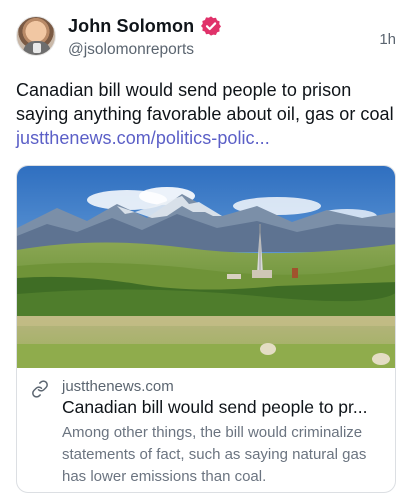 The width and height of the screenshot is (412, 500). I want to click on avatar-collar, so click(37, 48).